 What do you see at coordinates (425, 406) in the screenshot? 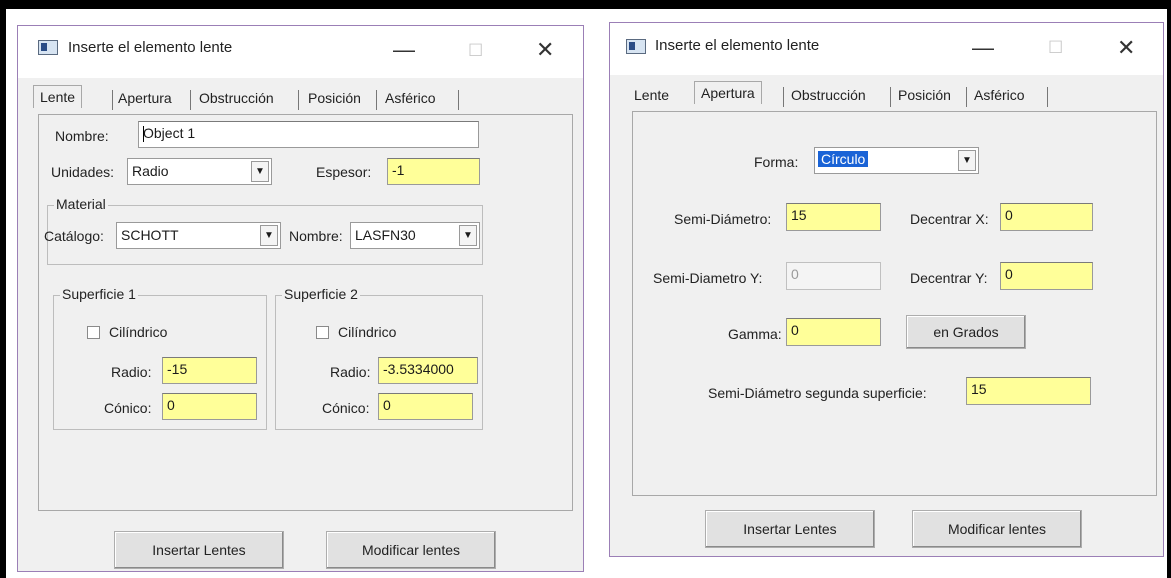
I see `conico-2-input: 0` at bounding box center [425, 406].